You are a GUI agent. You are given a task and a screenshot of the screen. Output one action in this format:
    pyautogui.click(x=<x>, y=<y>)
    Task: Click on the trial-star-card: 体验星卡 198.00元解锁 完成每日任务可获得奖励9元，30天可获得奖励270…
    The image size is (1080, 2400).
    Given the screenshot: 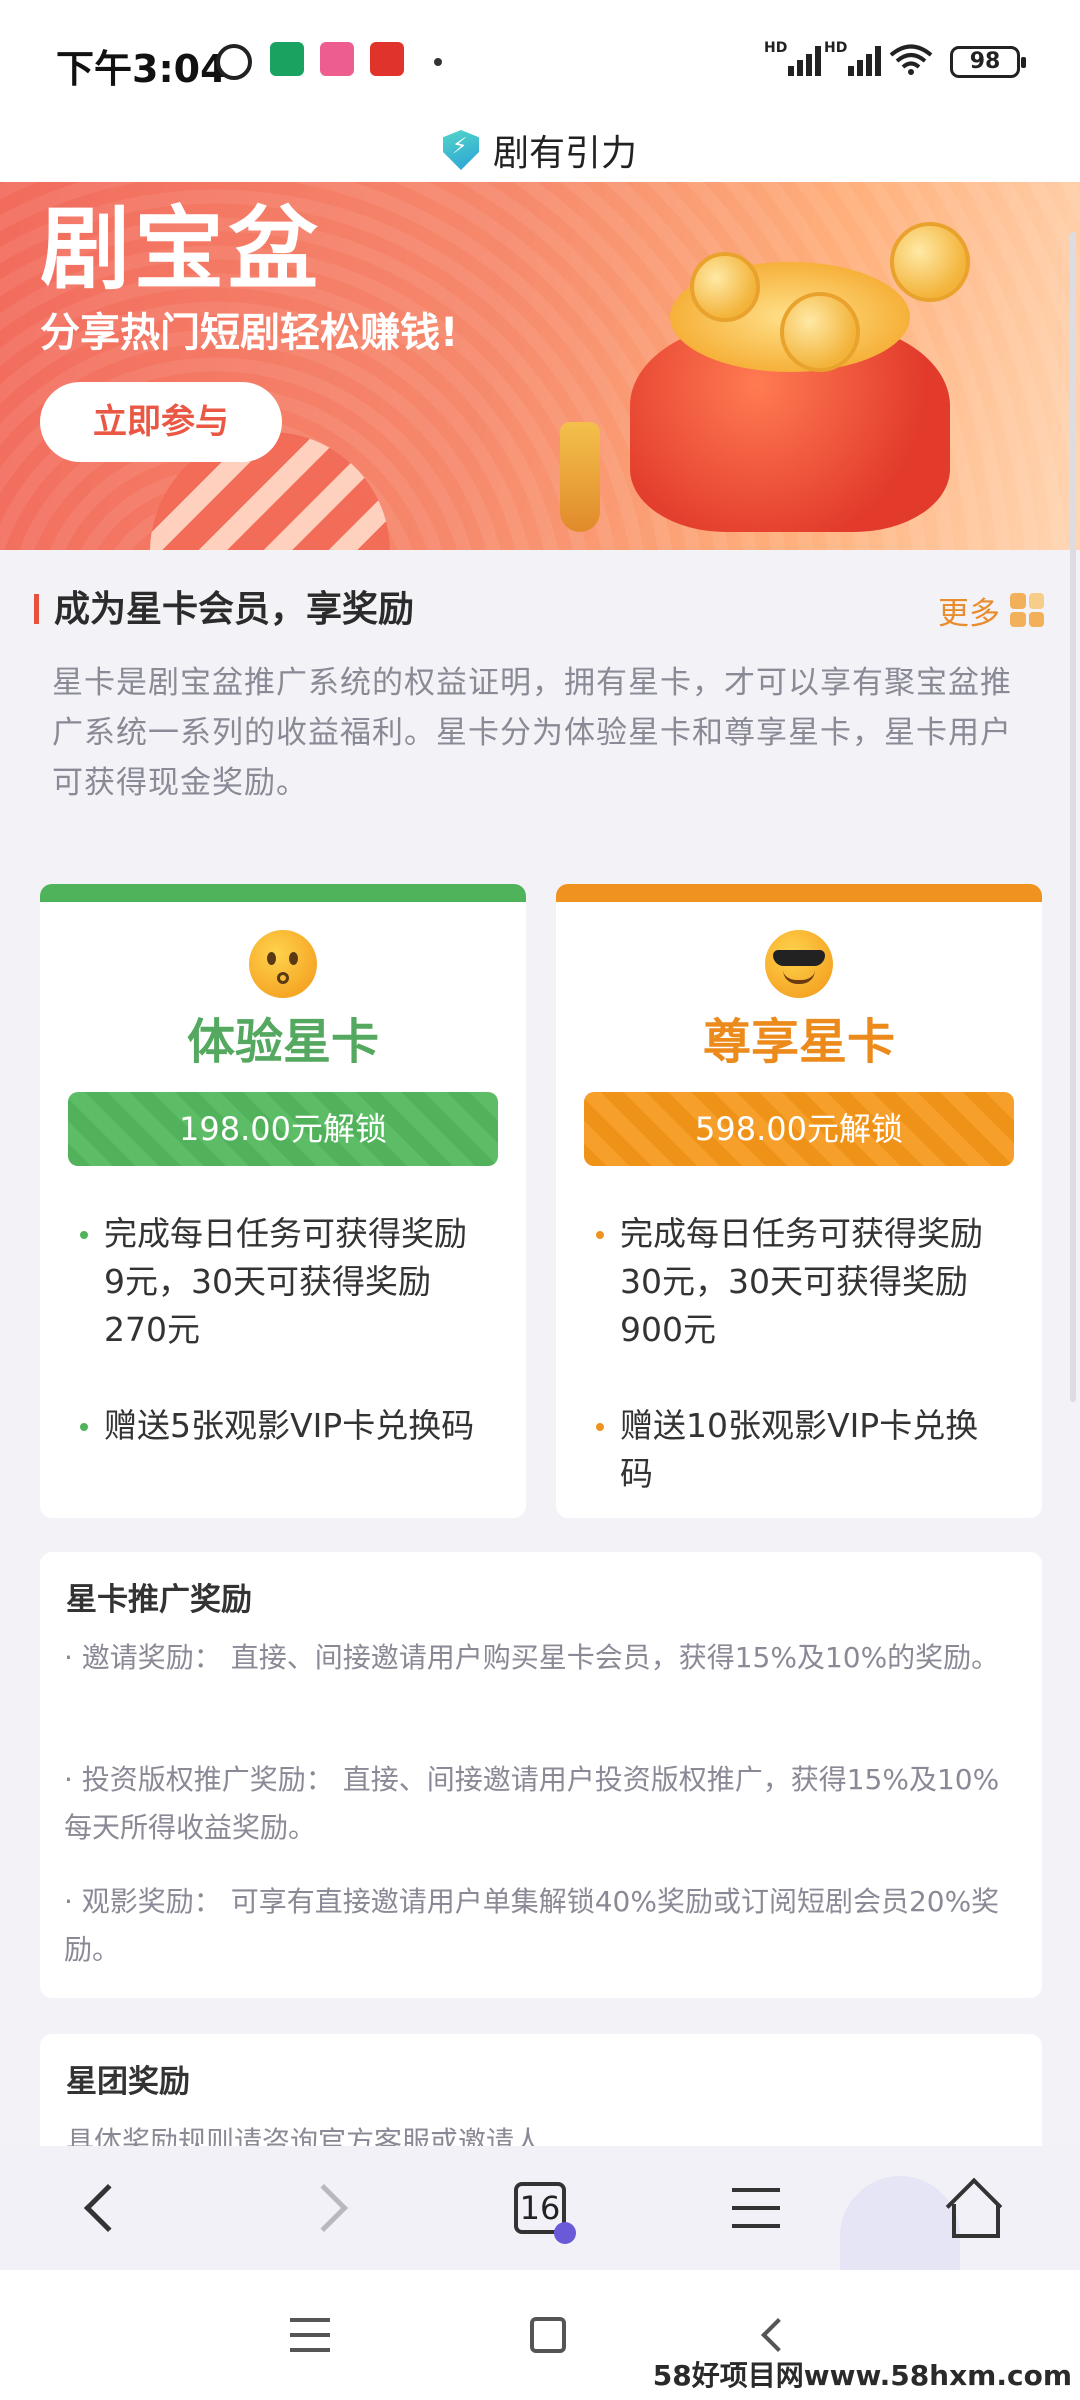 What is the action you would take?
    pyautogui.click(x=283, y=1201)
    